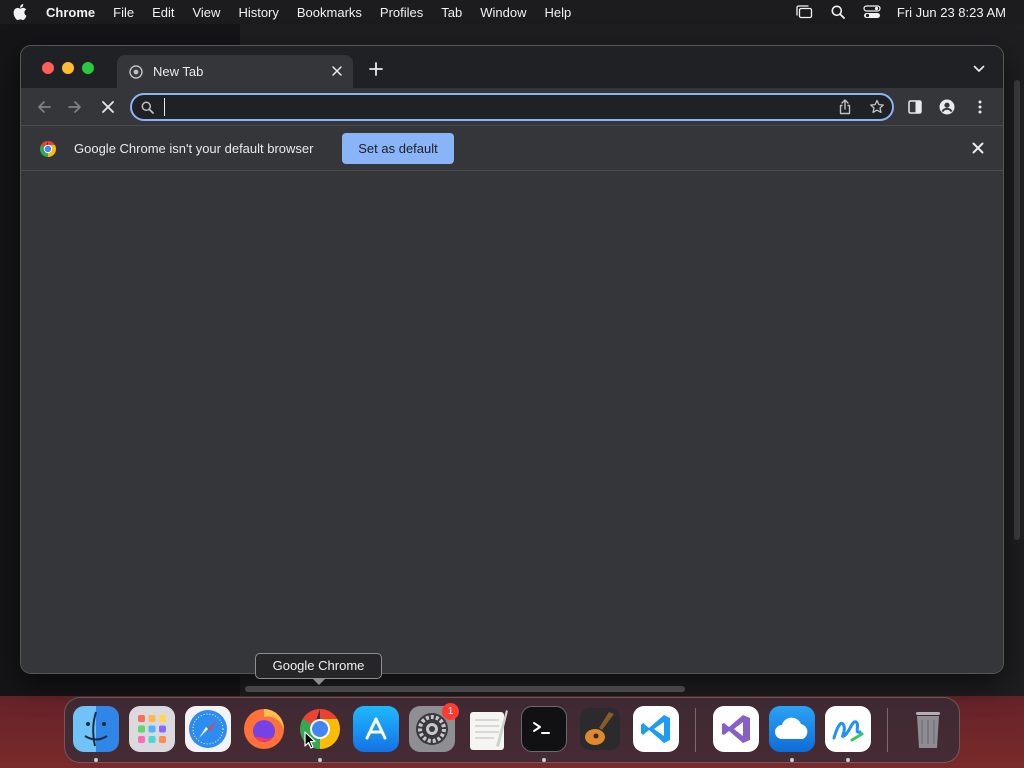  Describe the element at coordinates (544, 729) in the screenshot. I see `terminal-icon` at that location.